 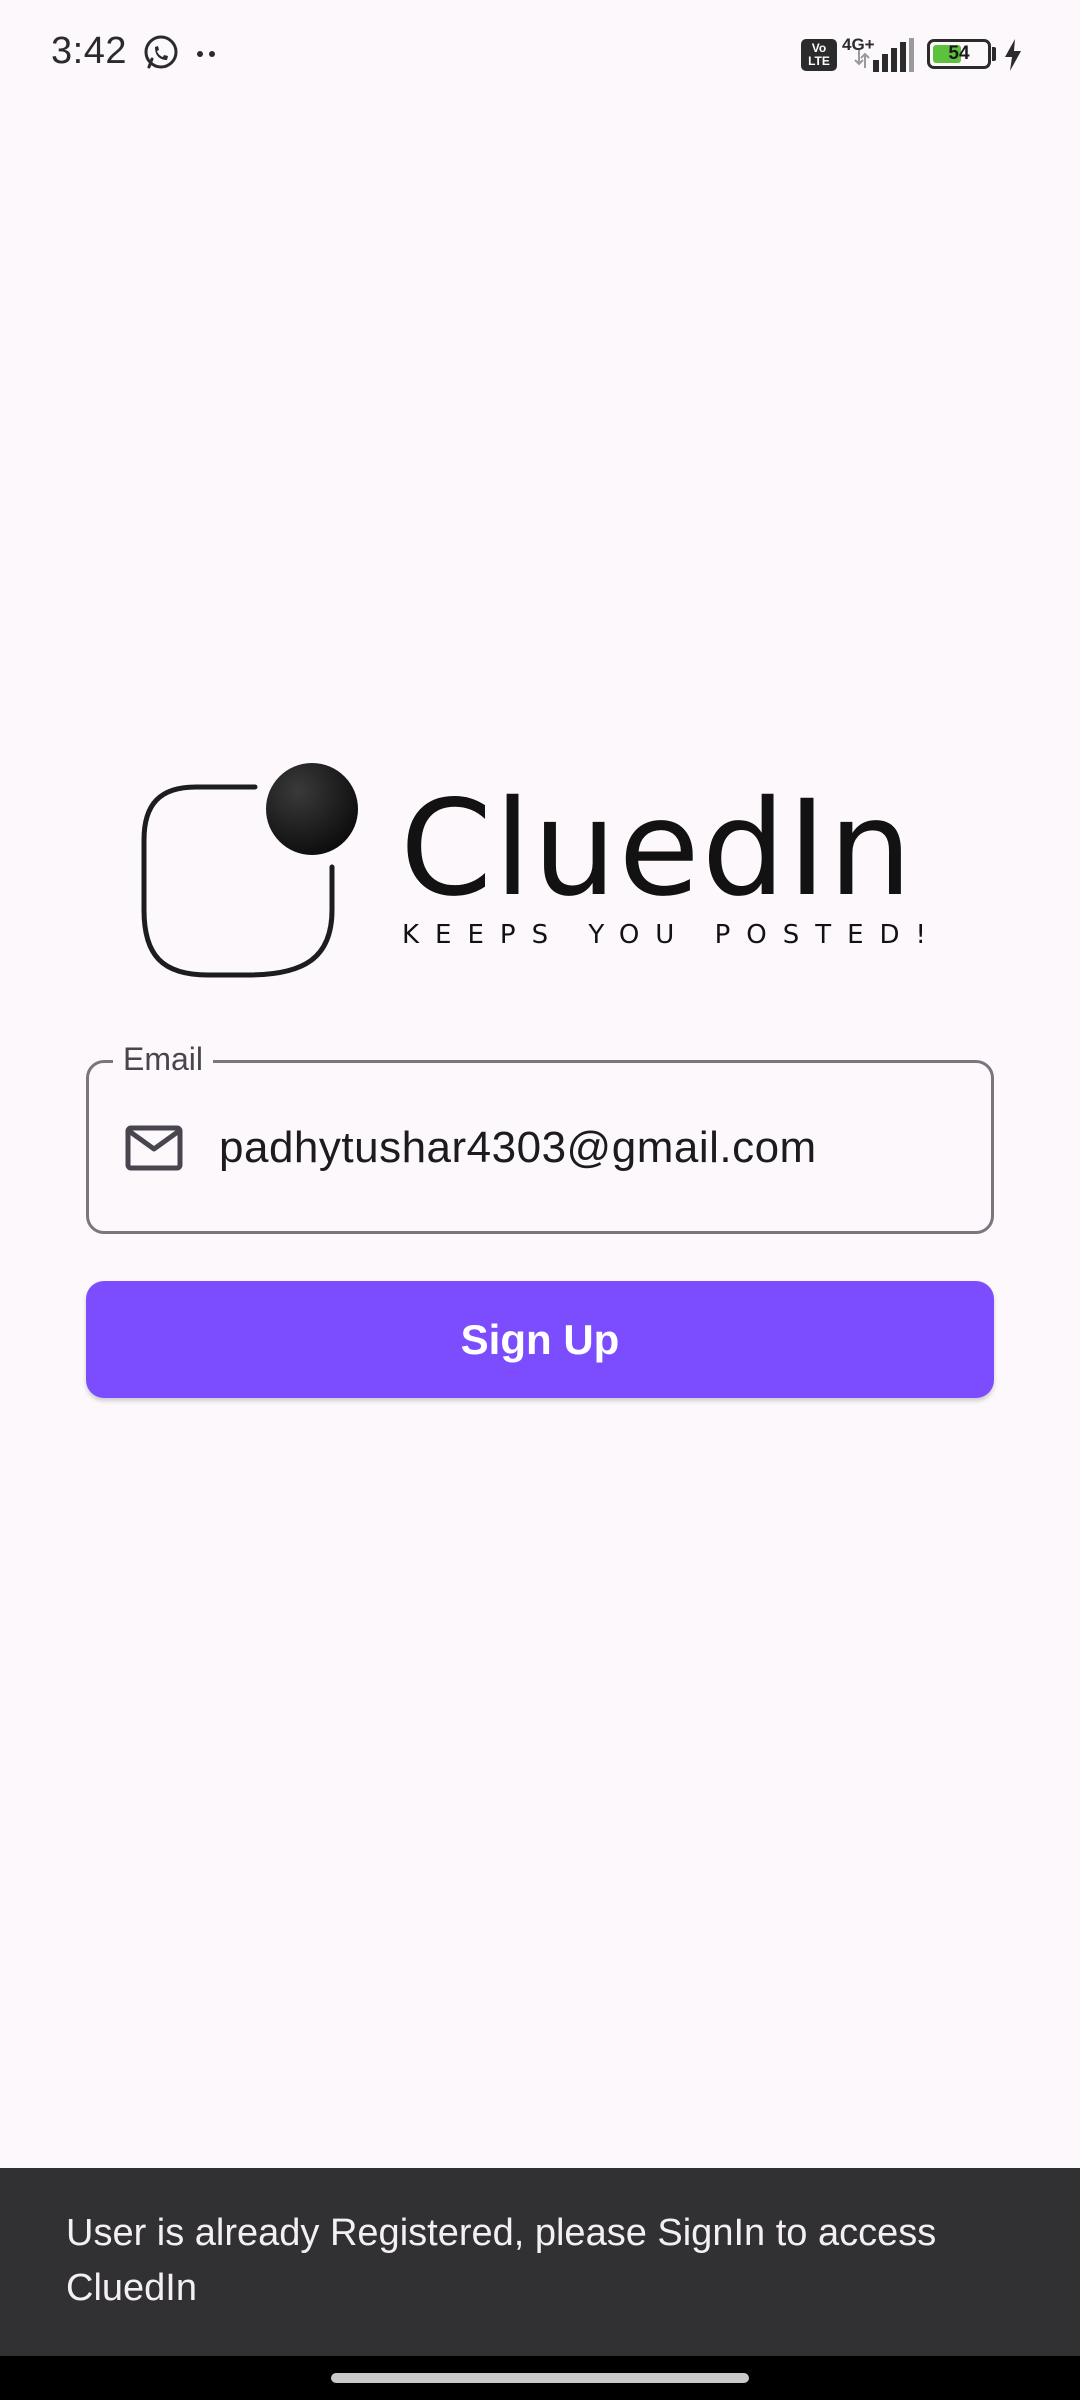 What do you see at coordinates (819, 55) in the screenshot?
I see `volte-icon: Vo LTE` at bounding box center [819, 55].